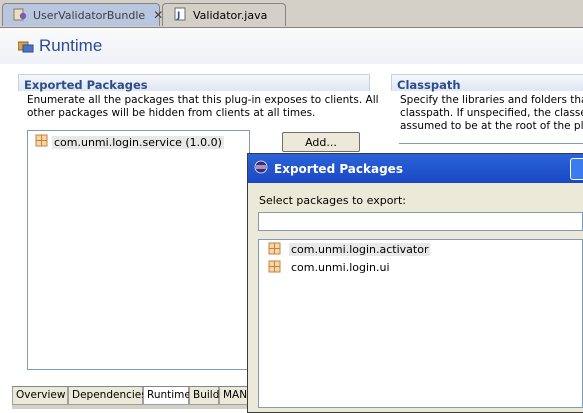 The width and height of the screenshot is (583, 413). I want to click on editor-tab-strip: UserValidatorBundle ✕ J Validator.java, so click(291, 14).